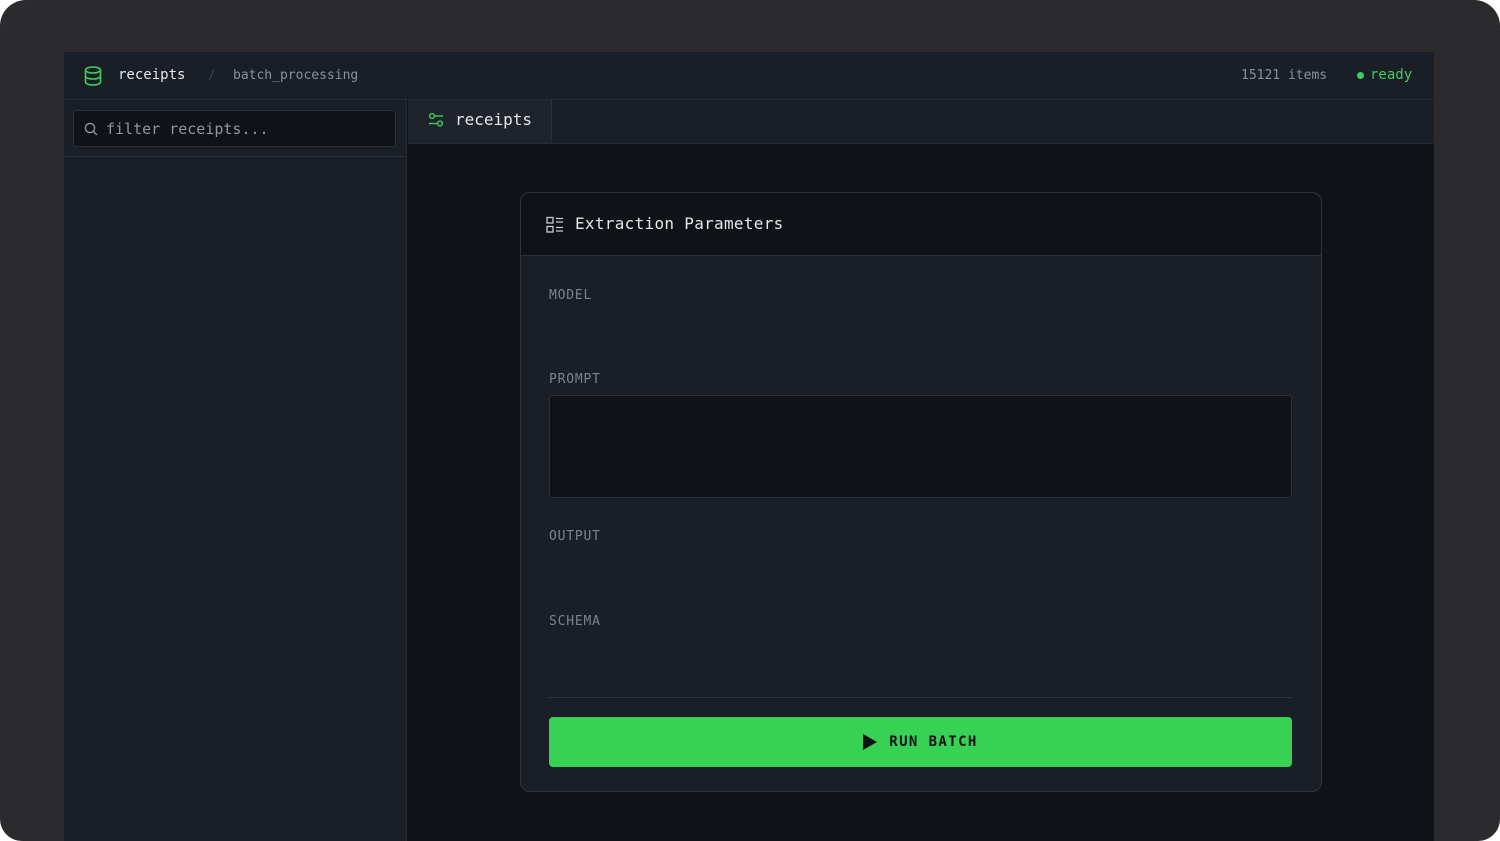  What do you see at coordinates (1391, 75) in the screenshot?
I see `status-text: ready` at bounding box center [1391, 75].